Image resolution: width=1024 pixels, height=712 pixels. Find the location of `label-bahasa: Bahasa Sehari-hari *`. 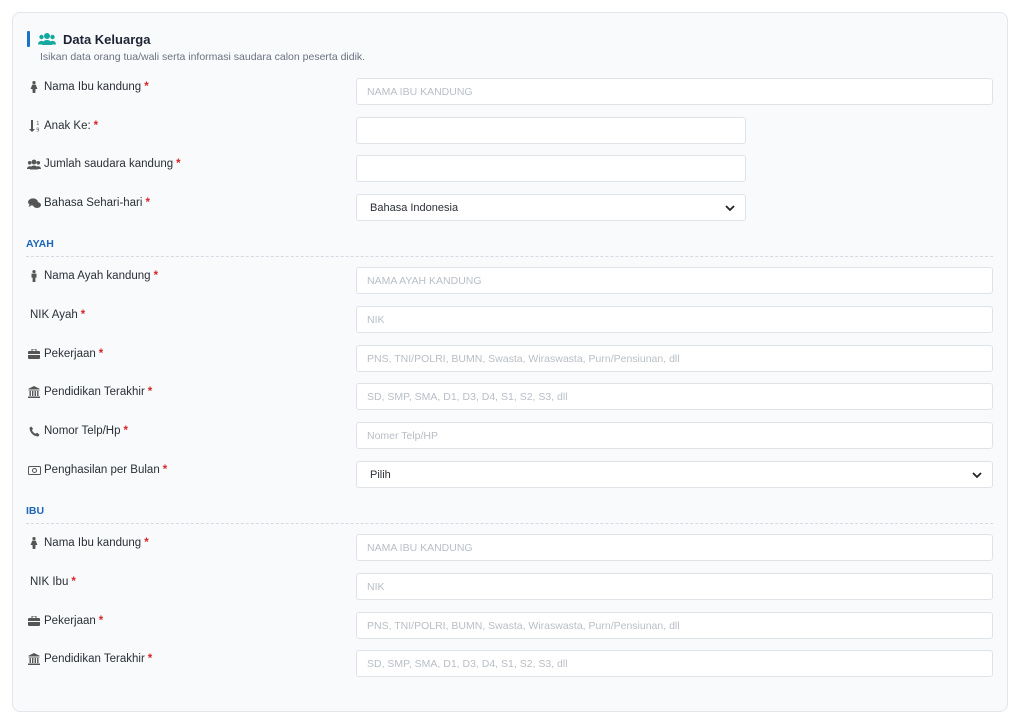

label-bahasa: Bahasa Sehari-hari * is located at coordinates (88, 203).